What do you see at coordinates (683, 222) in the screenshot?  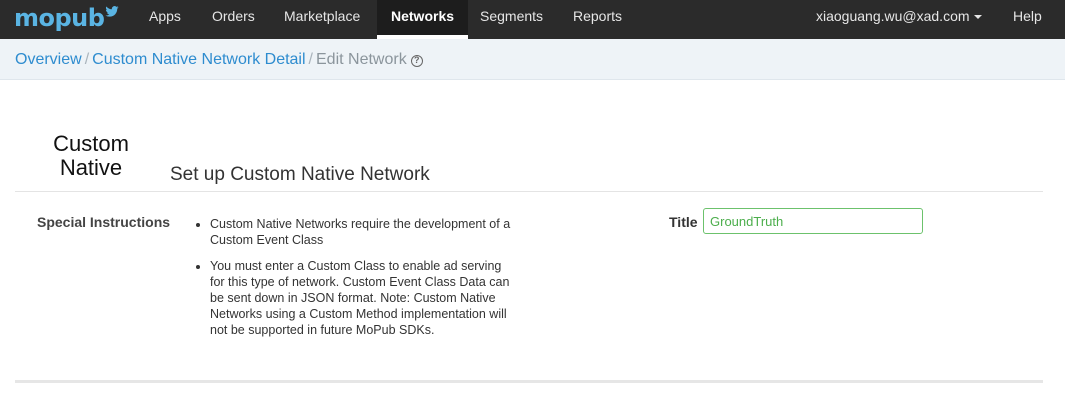 I see `title-label: Title` at bounding box center [683, 222].